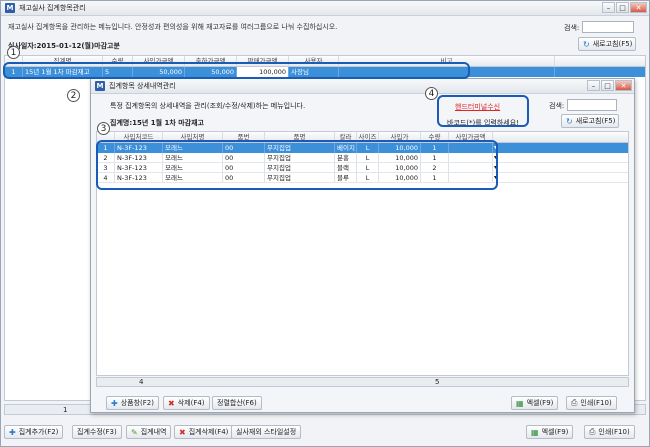  Describe the element at coordinates (325, 8) in the screenshot. I see `main-titlebar: M 재고실사 집계항목관리 – □ ✕` at that location.